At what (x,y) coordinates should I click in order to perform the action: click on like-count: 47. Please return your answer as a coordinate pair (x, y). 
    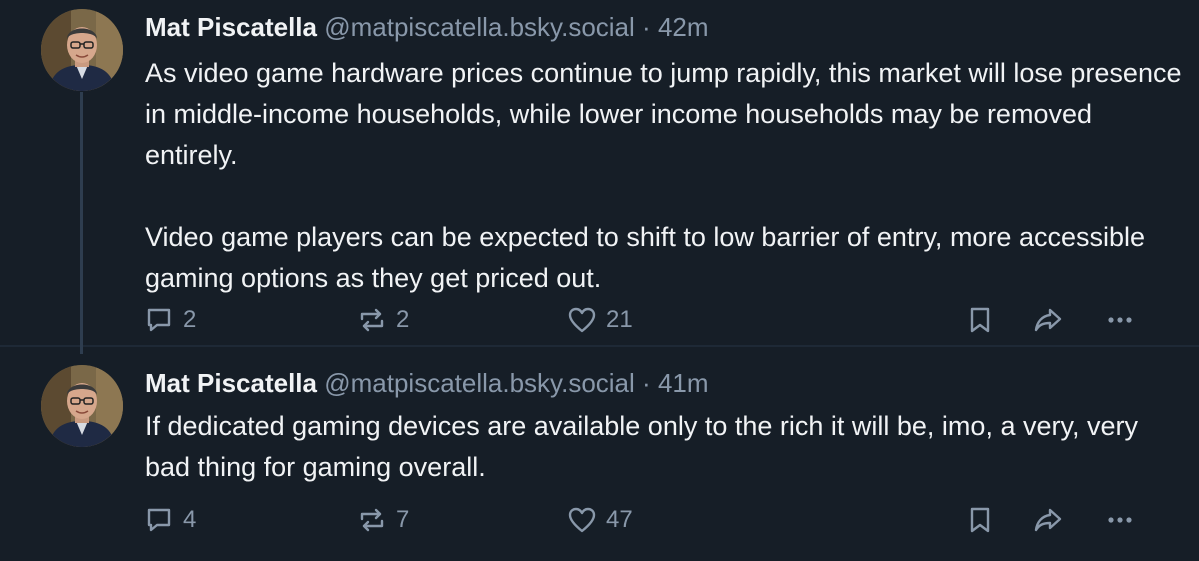
    Looking at the image, I should click on (619, 519).